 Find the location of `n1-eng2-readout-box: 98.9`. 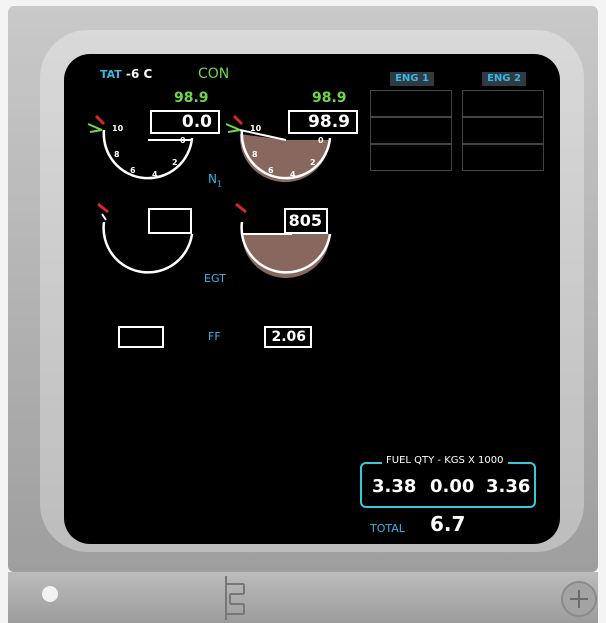

n1-eng2-readout-box: 98.9 is located at coordinates (323, 122).